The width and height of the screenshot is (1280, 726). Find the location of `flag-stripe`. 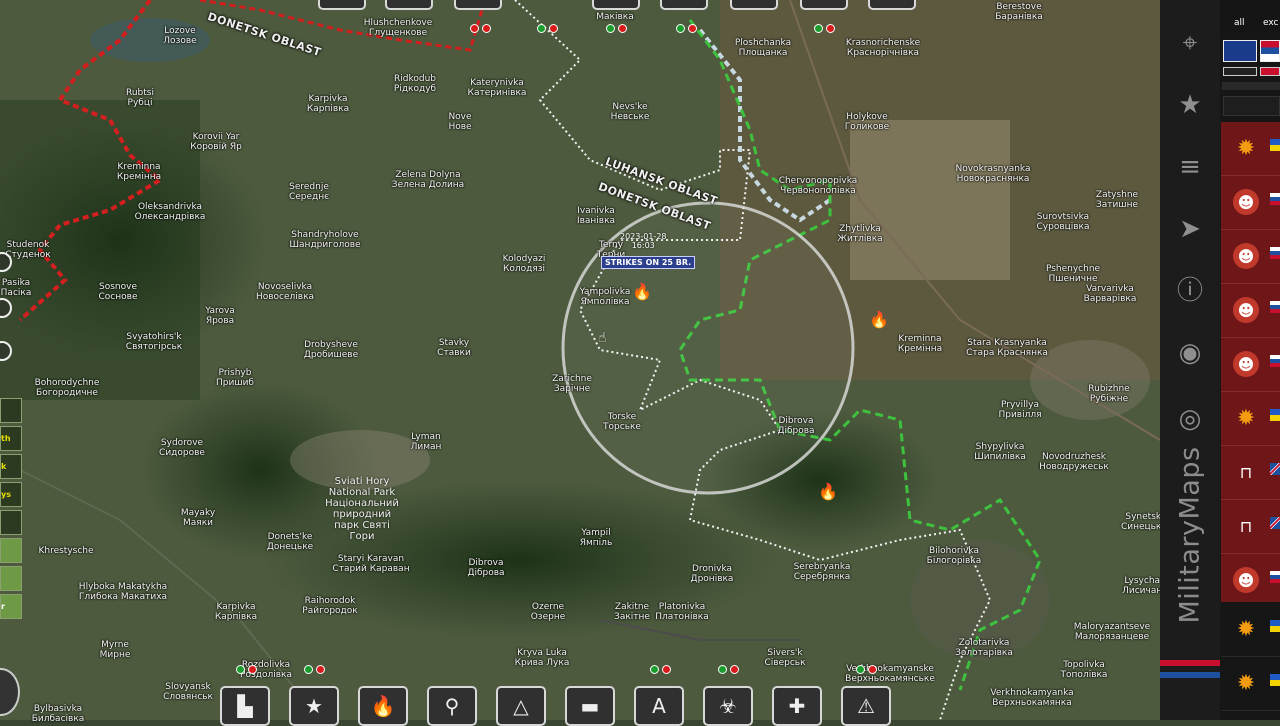

flag-stripe is located at coordinates (1190, 669).